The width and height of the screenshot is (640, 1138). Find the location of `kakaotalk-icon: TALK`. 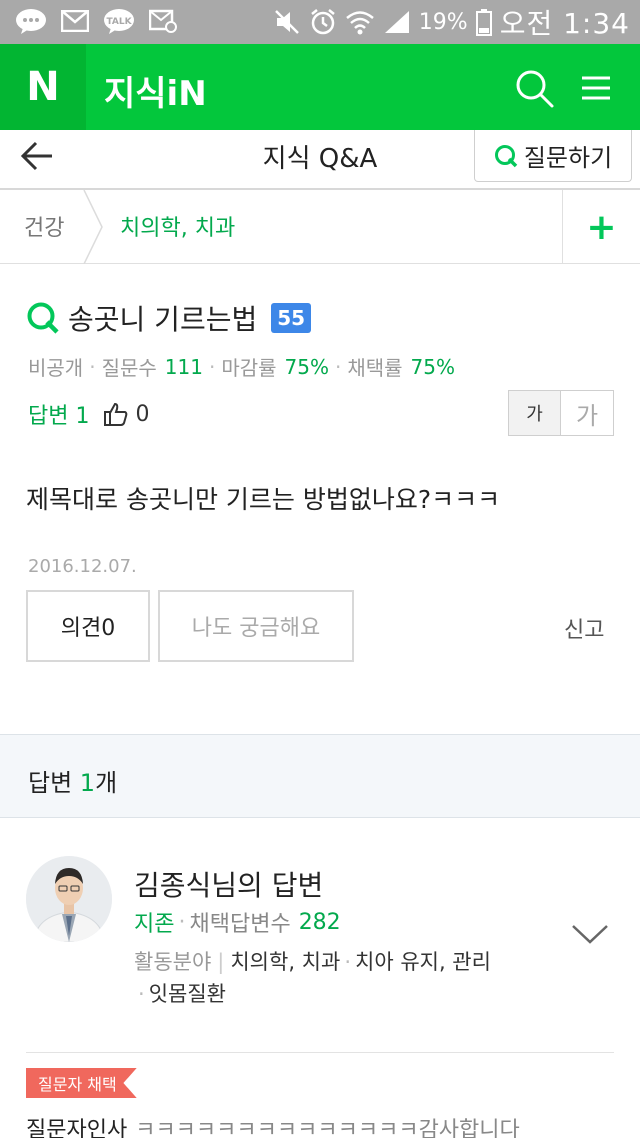

kakaotalk-icon: TALK is located at coordinates (119, 21).